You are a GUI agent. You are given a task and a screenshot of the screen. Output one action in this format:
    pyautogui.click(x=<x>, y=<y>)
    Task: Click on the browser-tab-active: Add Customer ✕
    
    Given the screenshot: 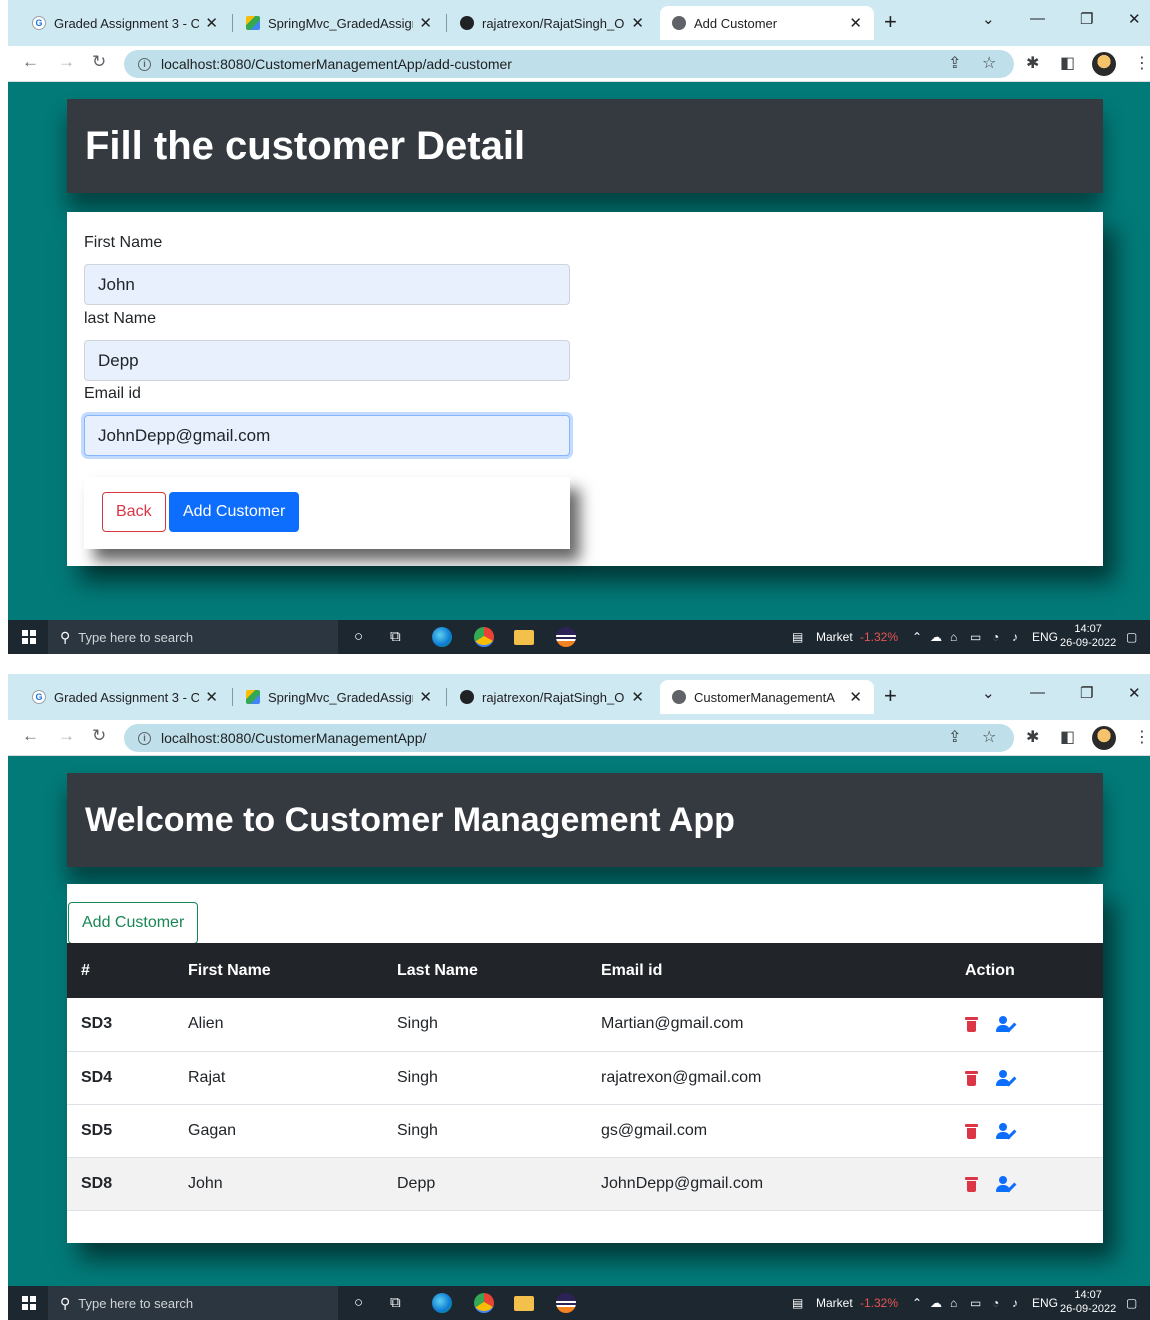 What is the action you would take?
    pyautogui.click(x=767, y=23)
    